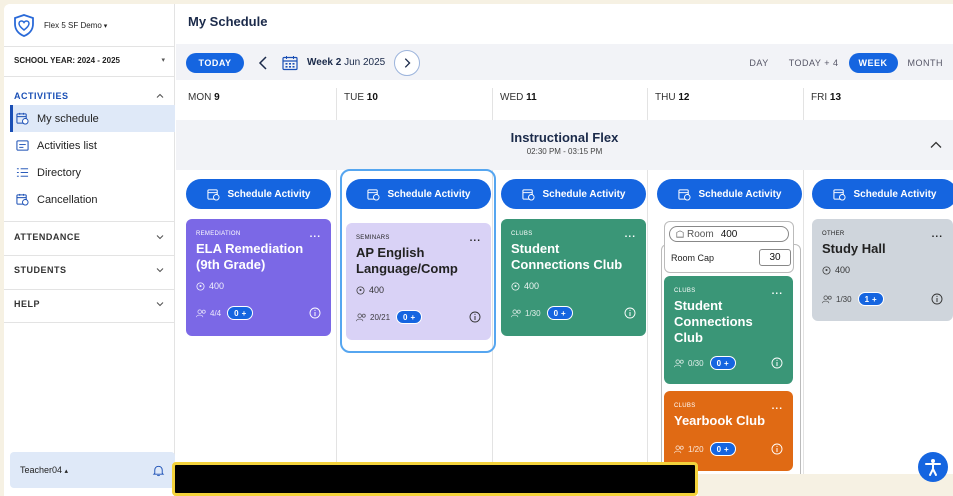 Image resolution: width=953 pixels, height=496 pixels. What do you see at coordinates (728, 431) in the screenshot?
I see `activity-card: CLUBS ... Yearbook Club 1/20 0 +` at bounding box center [728, 431].